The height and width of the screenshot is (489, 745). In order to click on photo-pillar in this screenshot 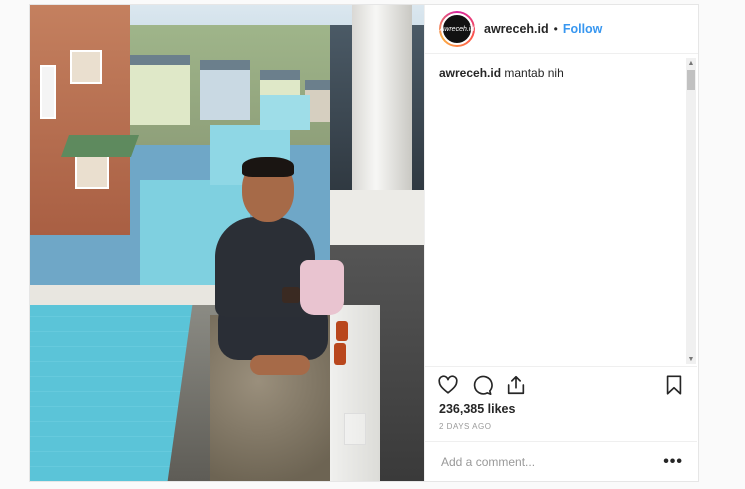, I will do `click(382, 112)`.